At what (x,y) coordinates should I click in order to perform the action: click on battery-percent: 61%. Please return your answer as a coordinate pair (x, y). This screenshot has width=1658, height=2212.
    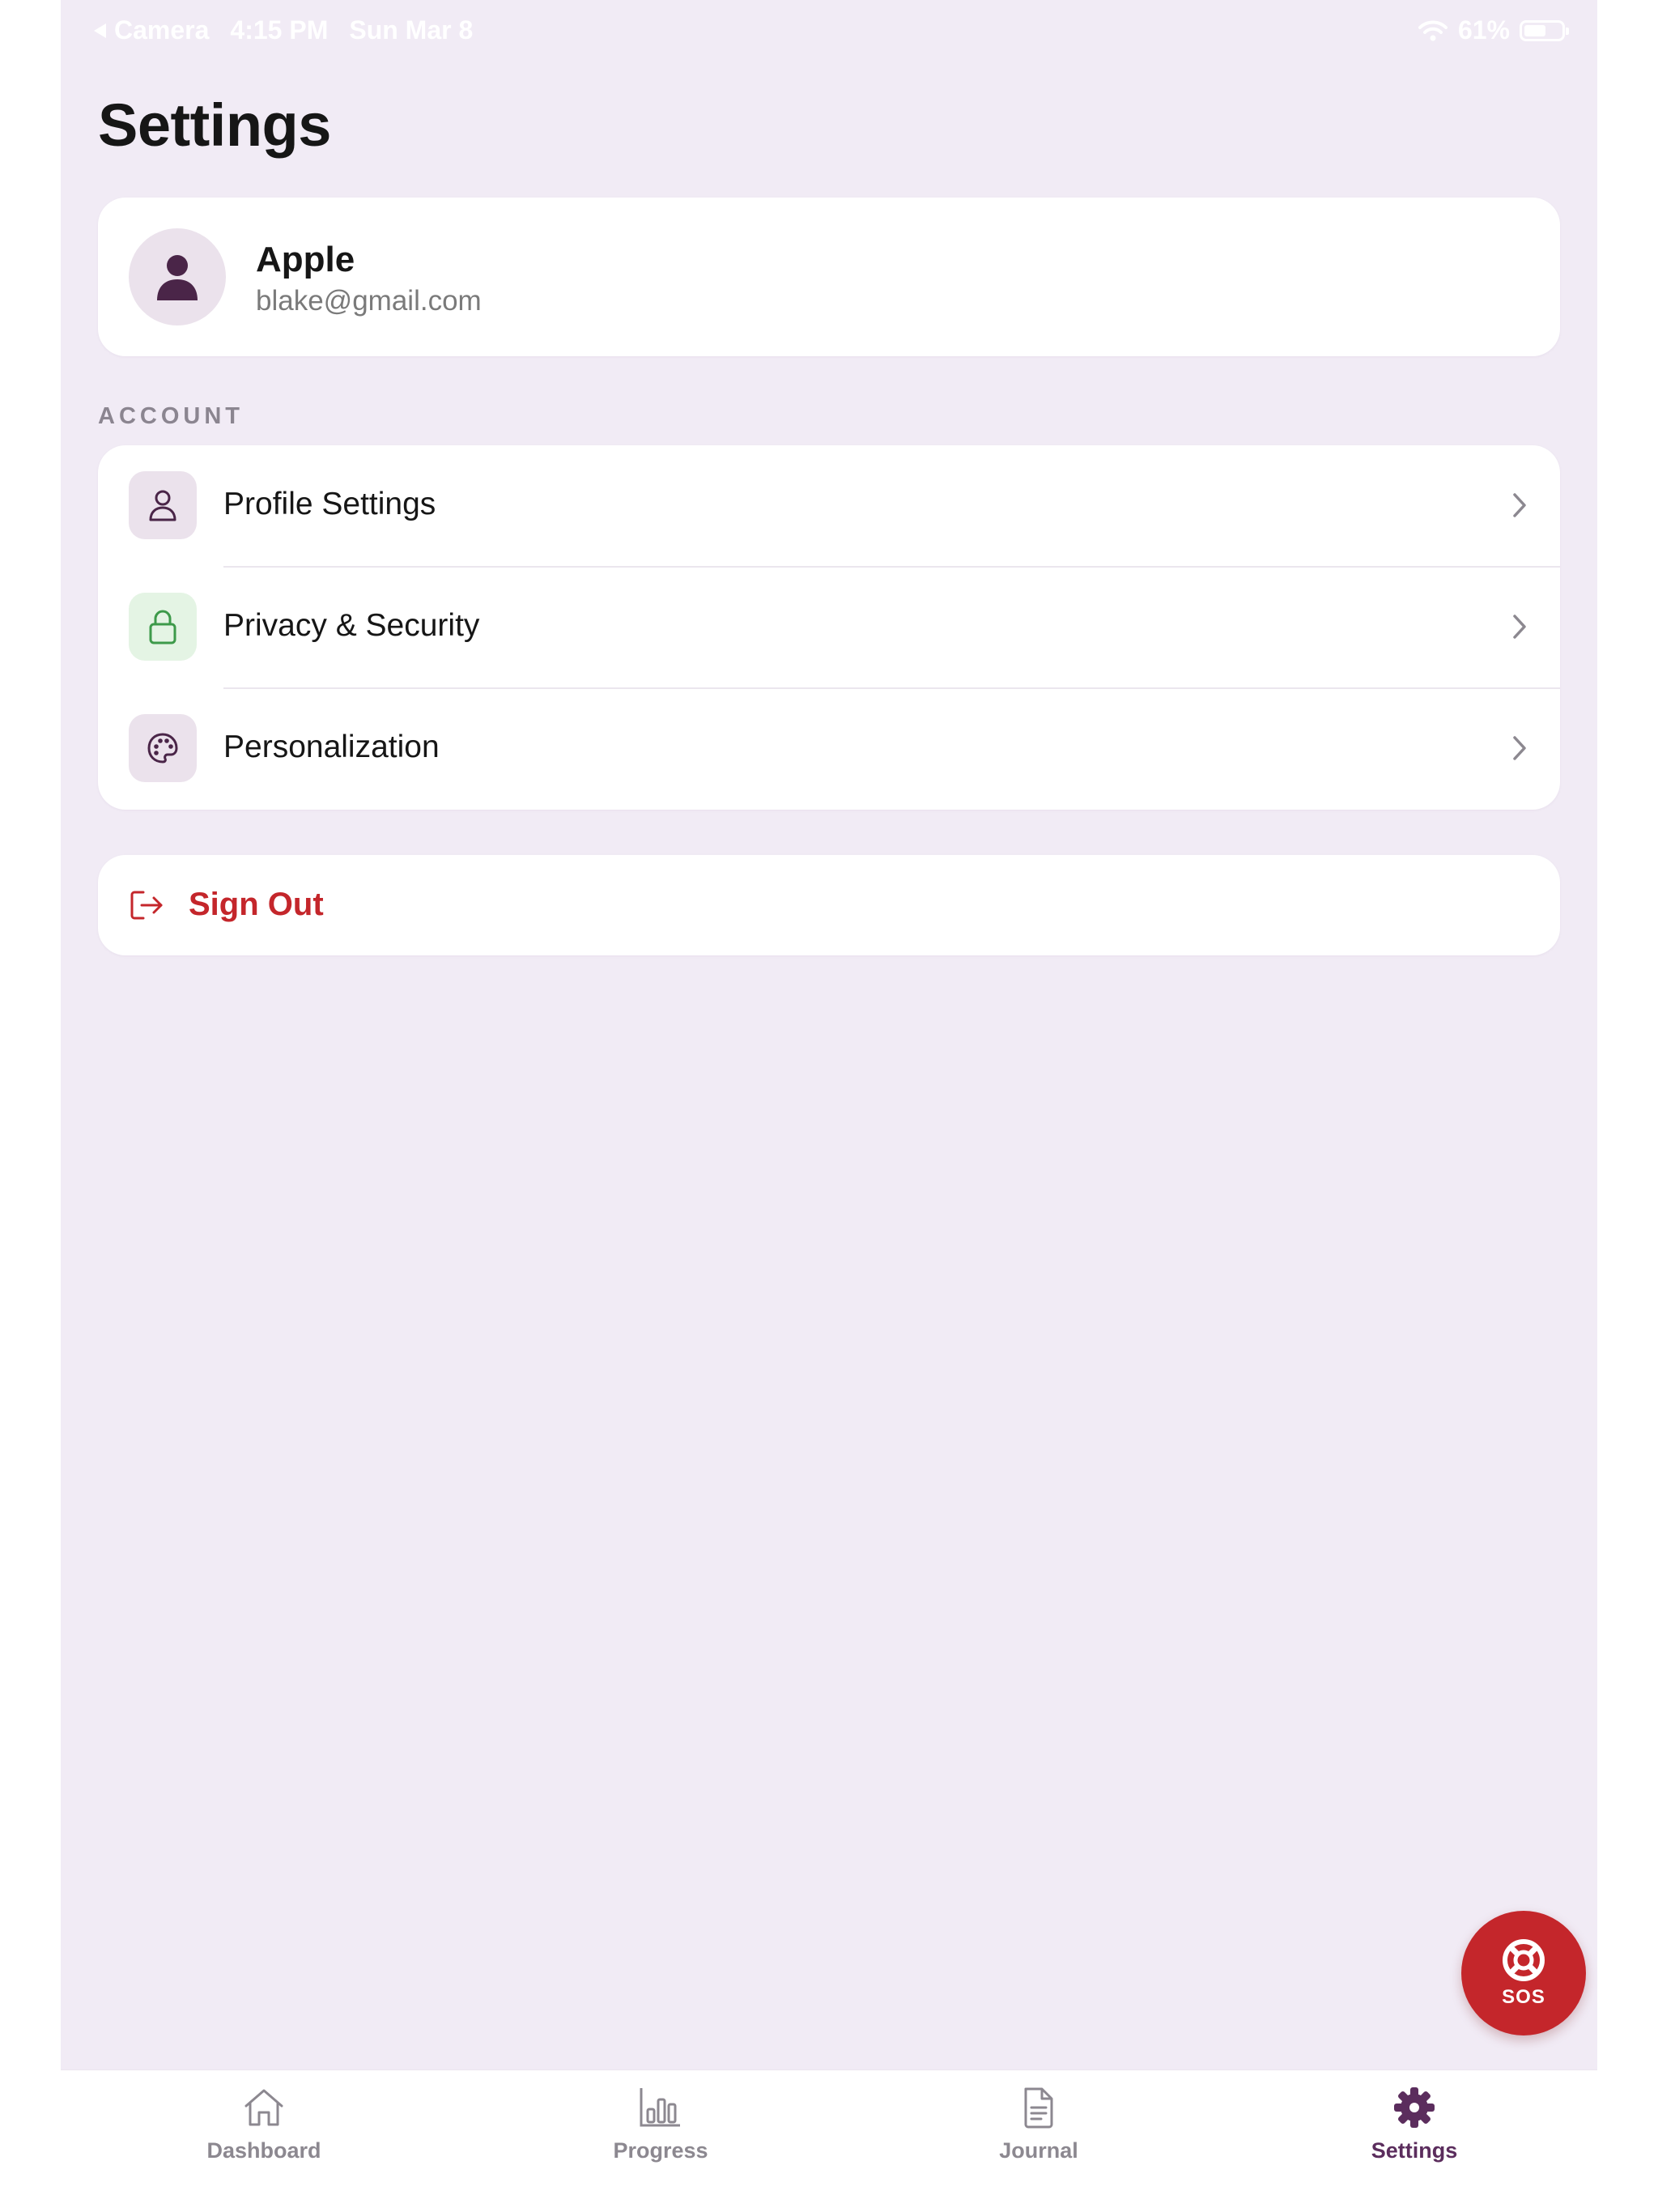
    Looking at the image, I should click on (1483, 30).